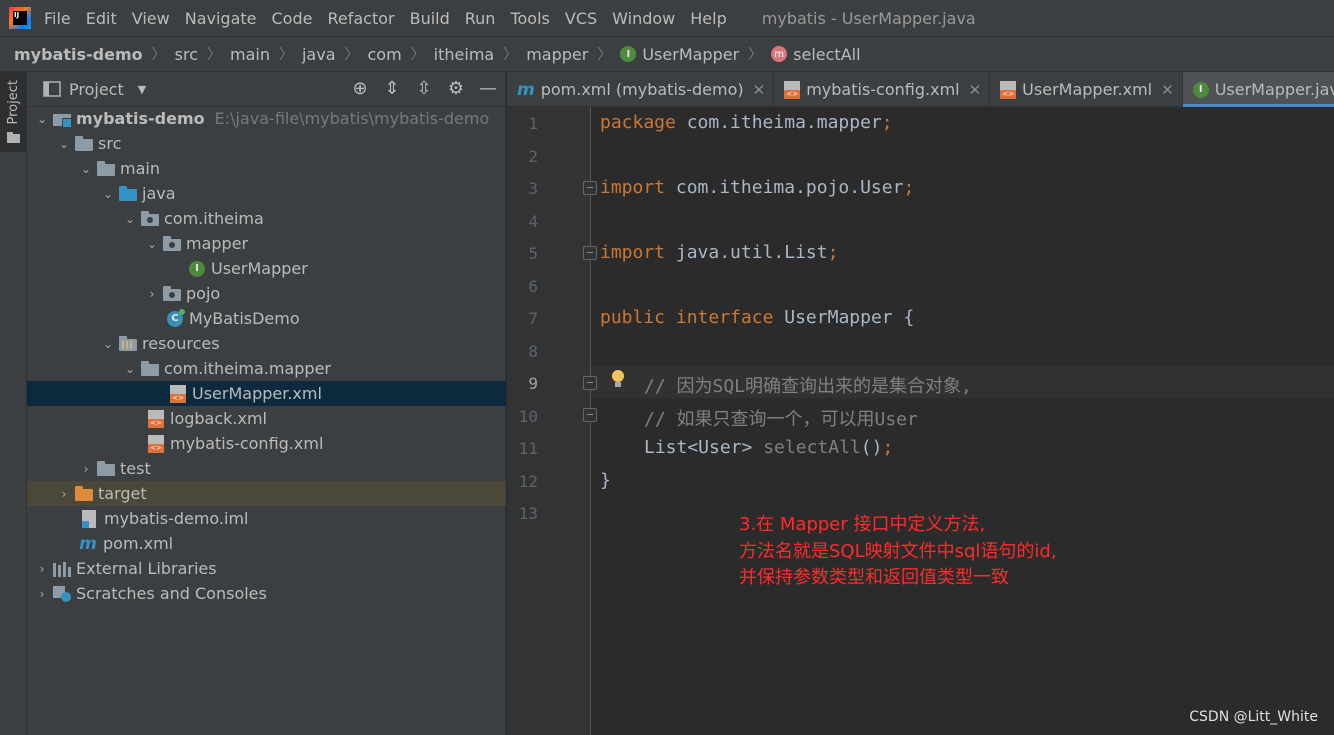 This screenshot has width=1334, height=735. I want to click on tree-item-logback-xml: logback.xml, so click(266, 418).